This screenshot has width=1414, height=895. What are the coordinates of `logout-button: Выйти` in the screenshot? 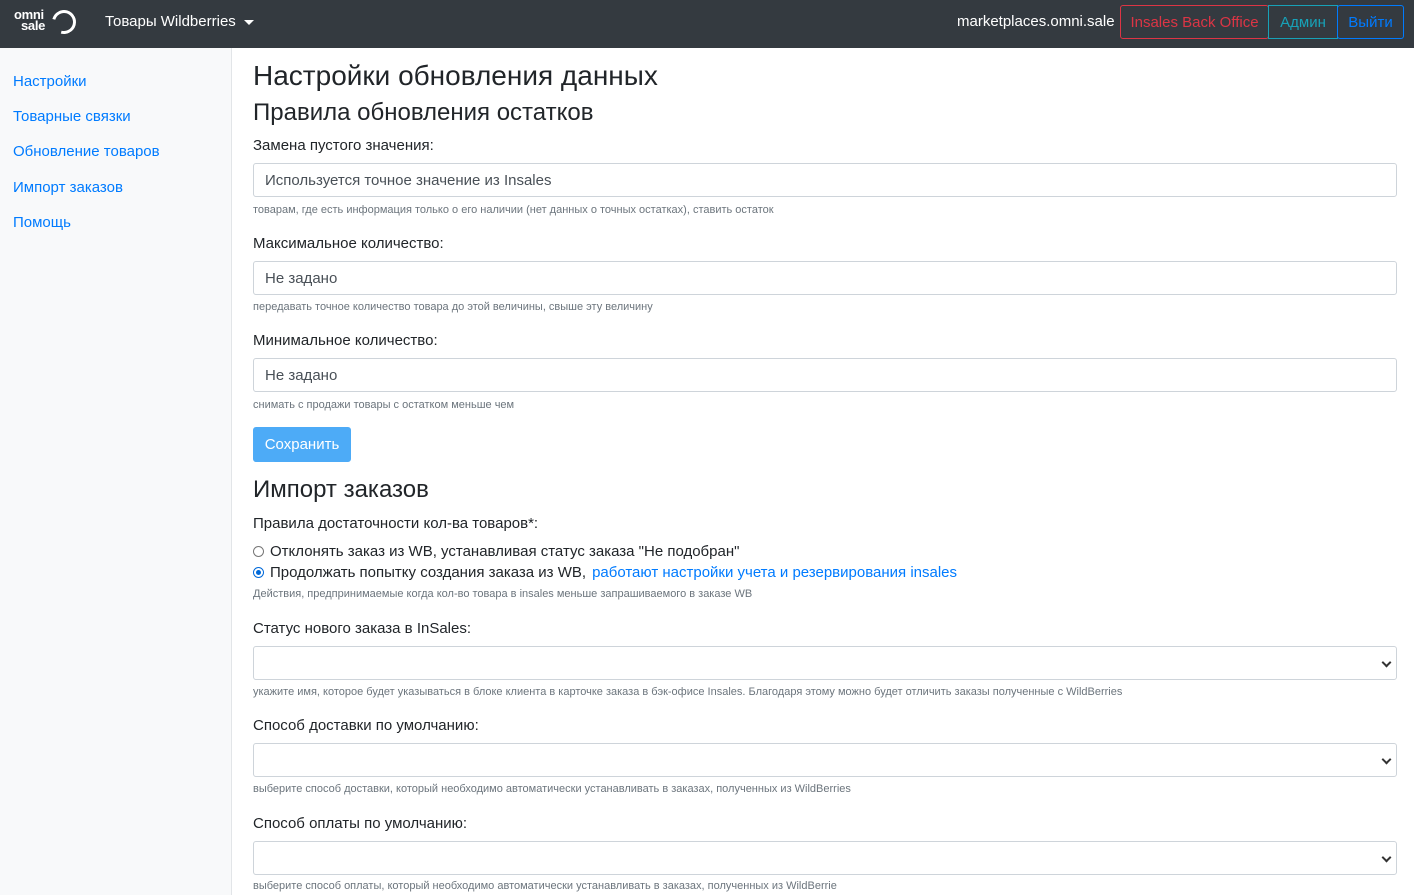 It's located at (1370, 22).